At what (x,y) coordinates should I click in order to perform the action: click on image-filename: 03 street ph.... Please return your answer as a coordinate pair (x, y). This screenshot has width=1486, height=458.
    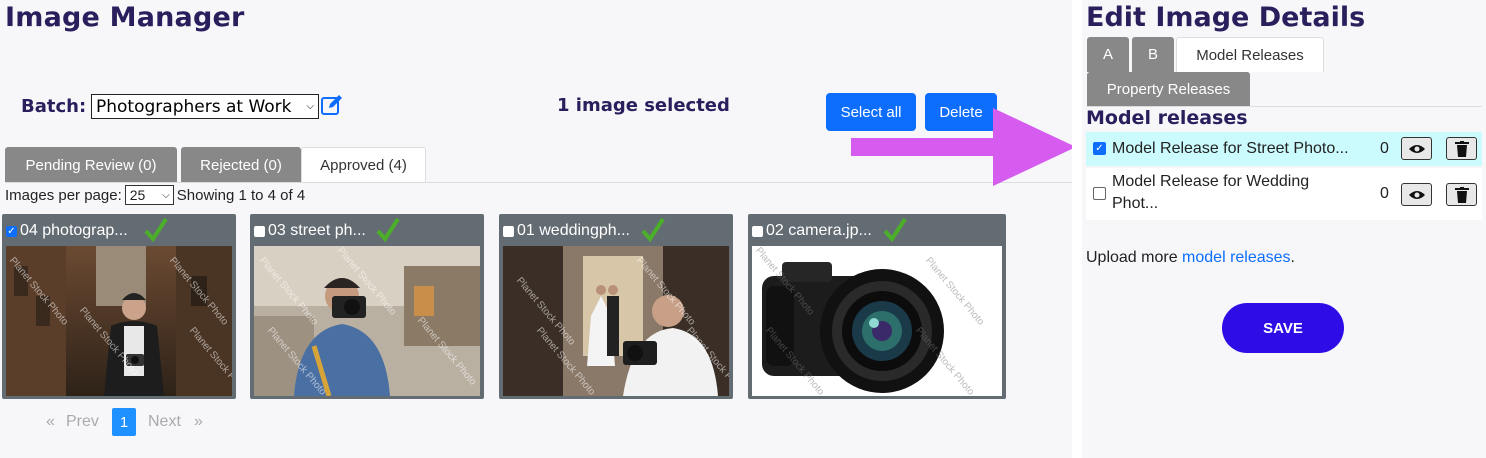
    Looking at the image, I should click on (317, 230).